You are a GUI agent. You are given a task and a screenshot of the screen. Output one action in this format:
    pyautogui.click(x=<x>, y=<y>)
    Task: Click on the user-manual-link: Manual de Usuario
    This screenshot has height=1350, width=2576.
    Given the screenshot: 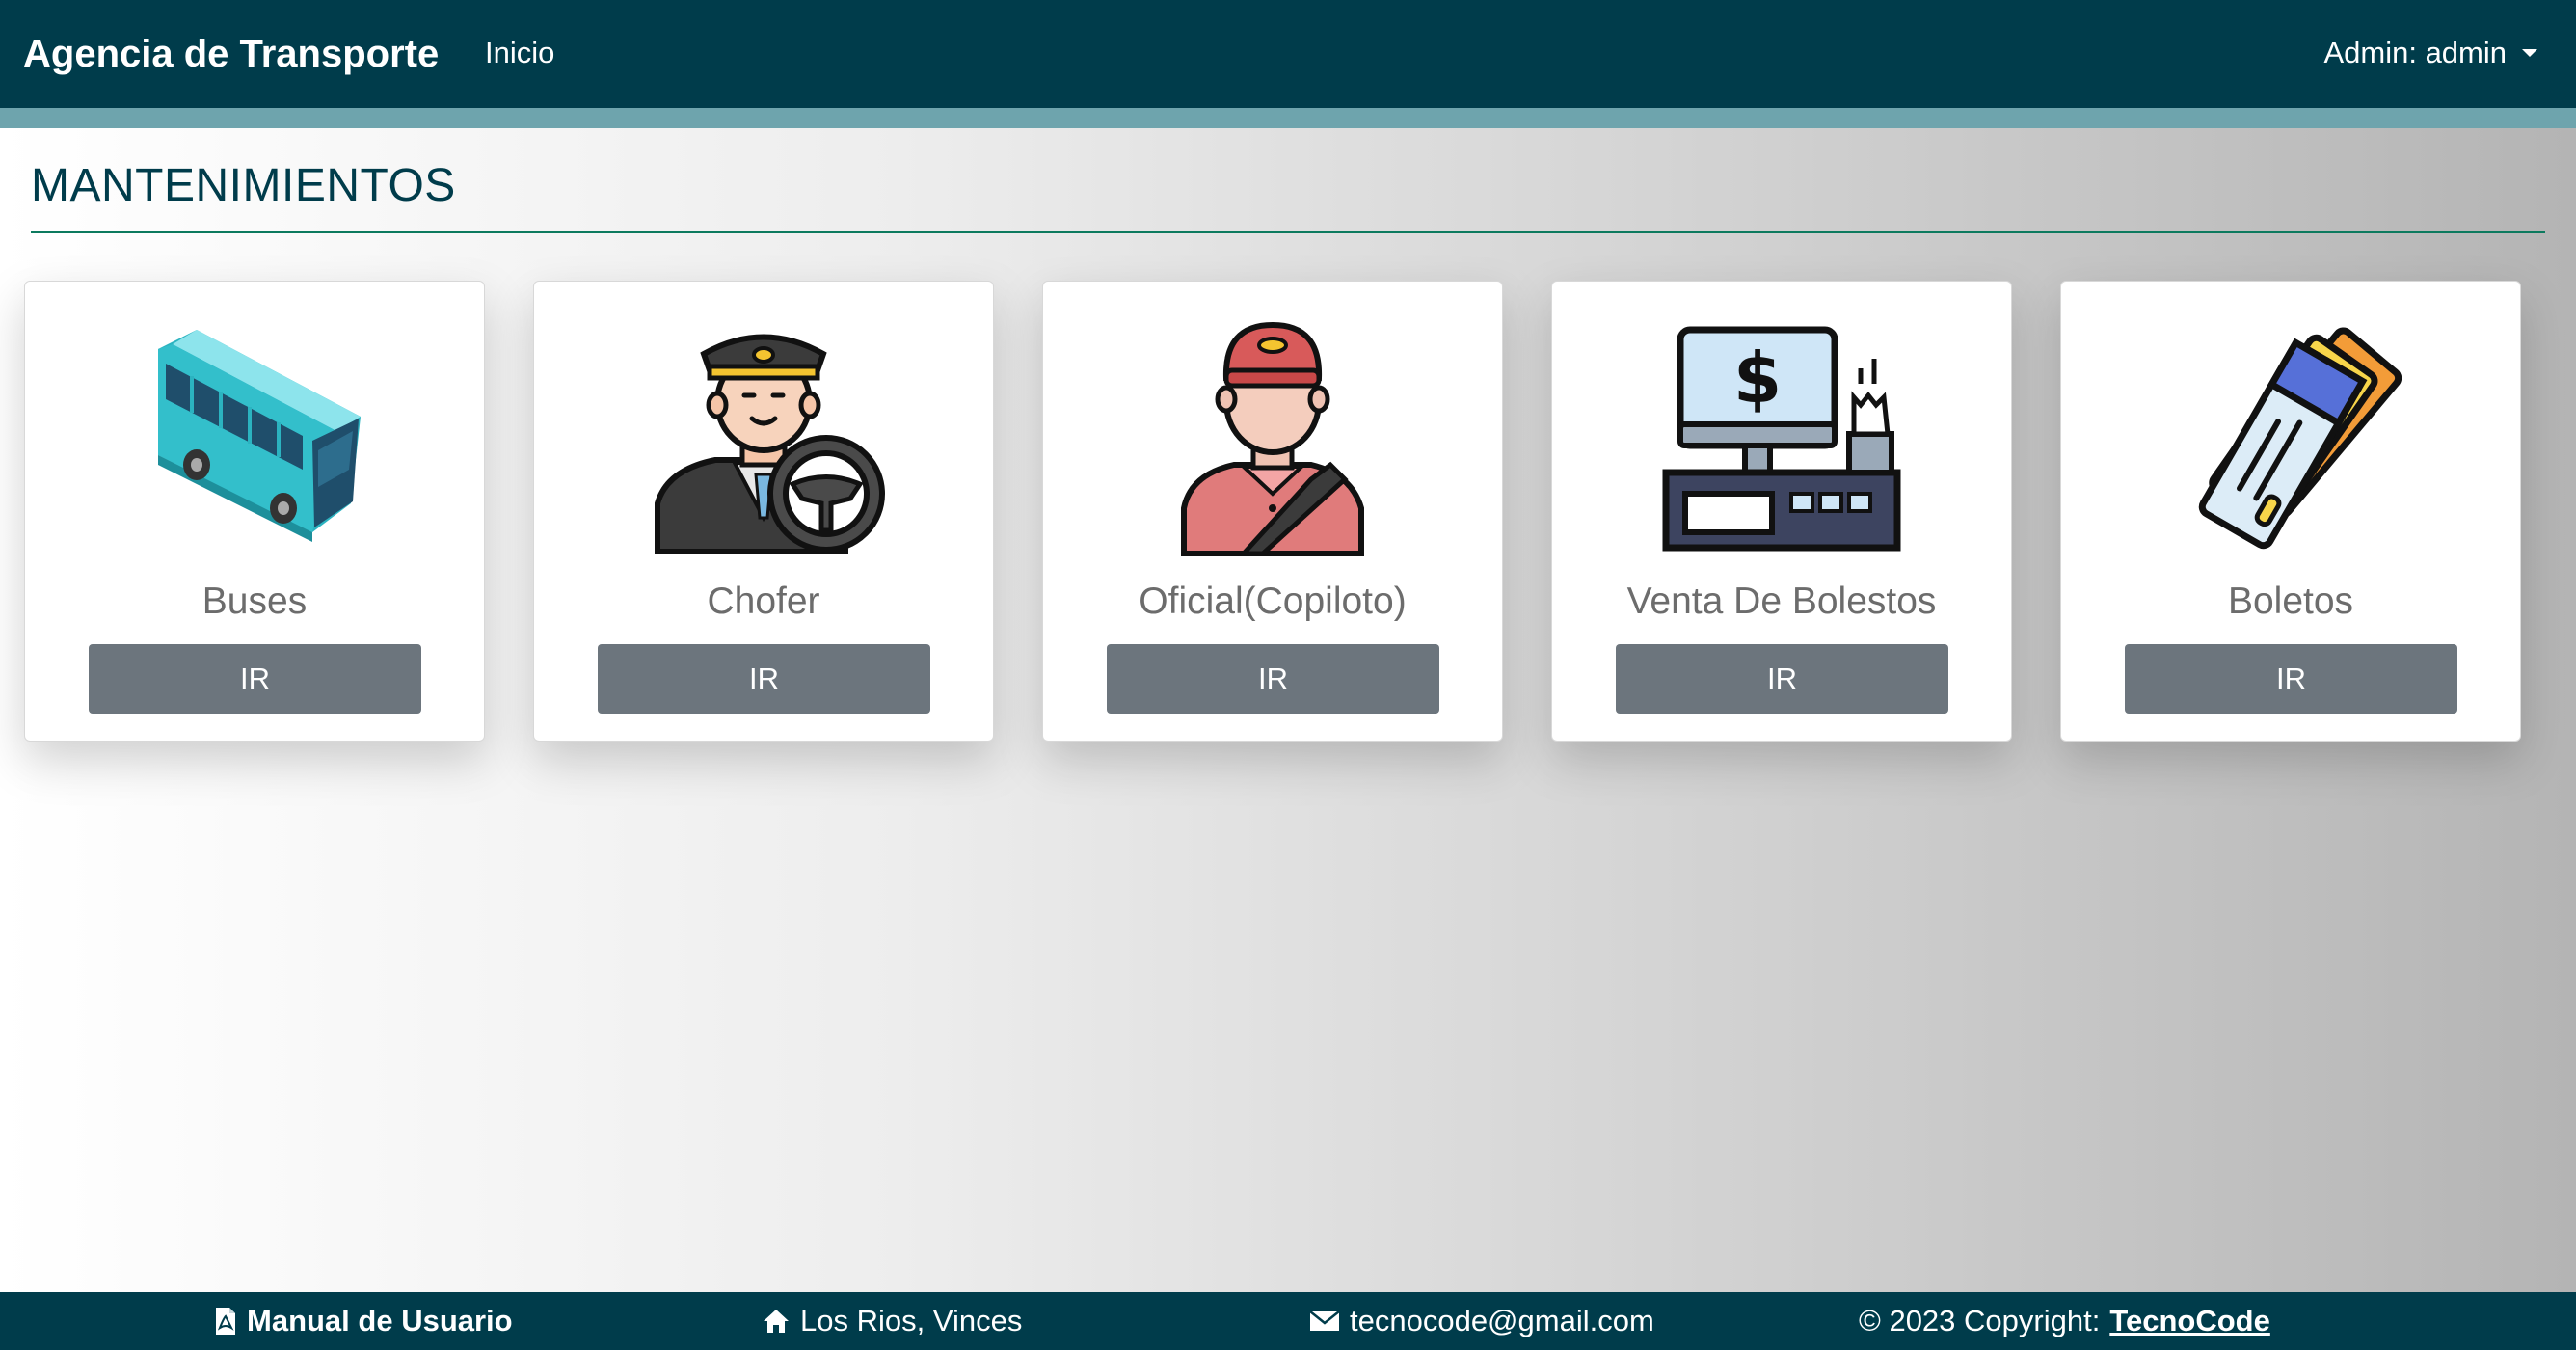 What is the action you would take?
    pyautogui.click(x=364, y=1321)
    